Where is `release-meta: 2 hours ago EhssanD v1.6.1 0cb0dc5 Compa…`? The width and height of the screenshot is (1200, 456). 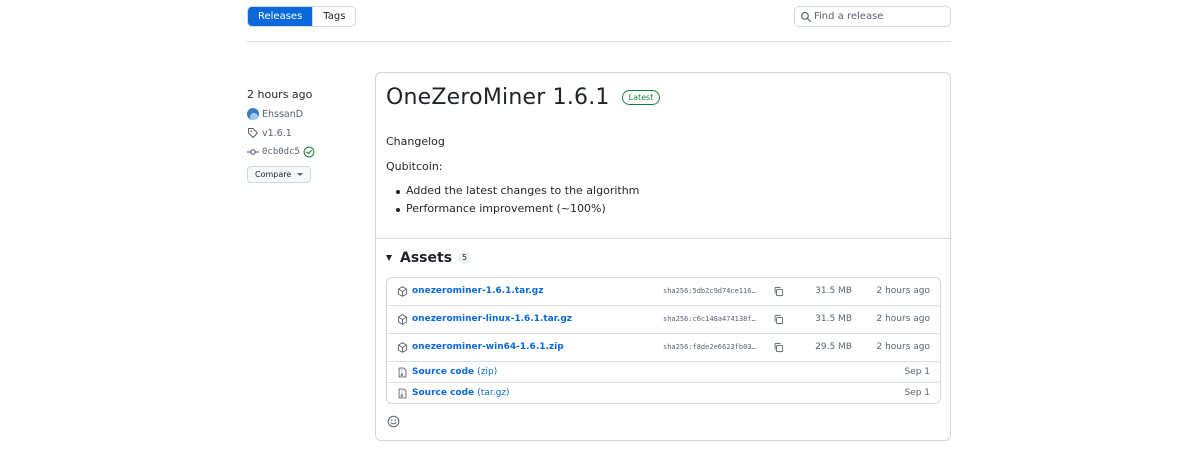 release-meta: 2 hours ago EhssanD v1.6.1 0cb0dc5 Compa… is located at coordinates (307, 135).